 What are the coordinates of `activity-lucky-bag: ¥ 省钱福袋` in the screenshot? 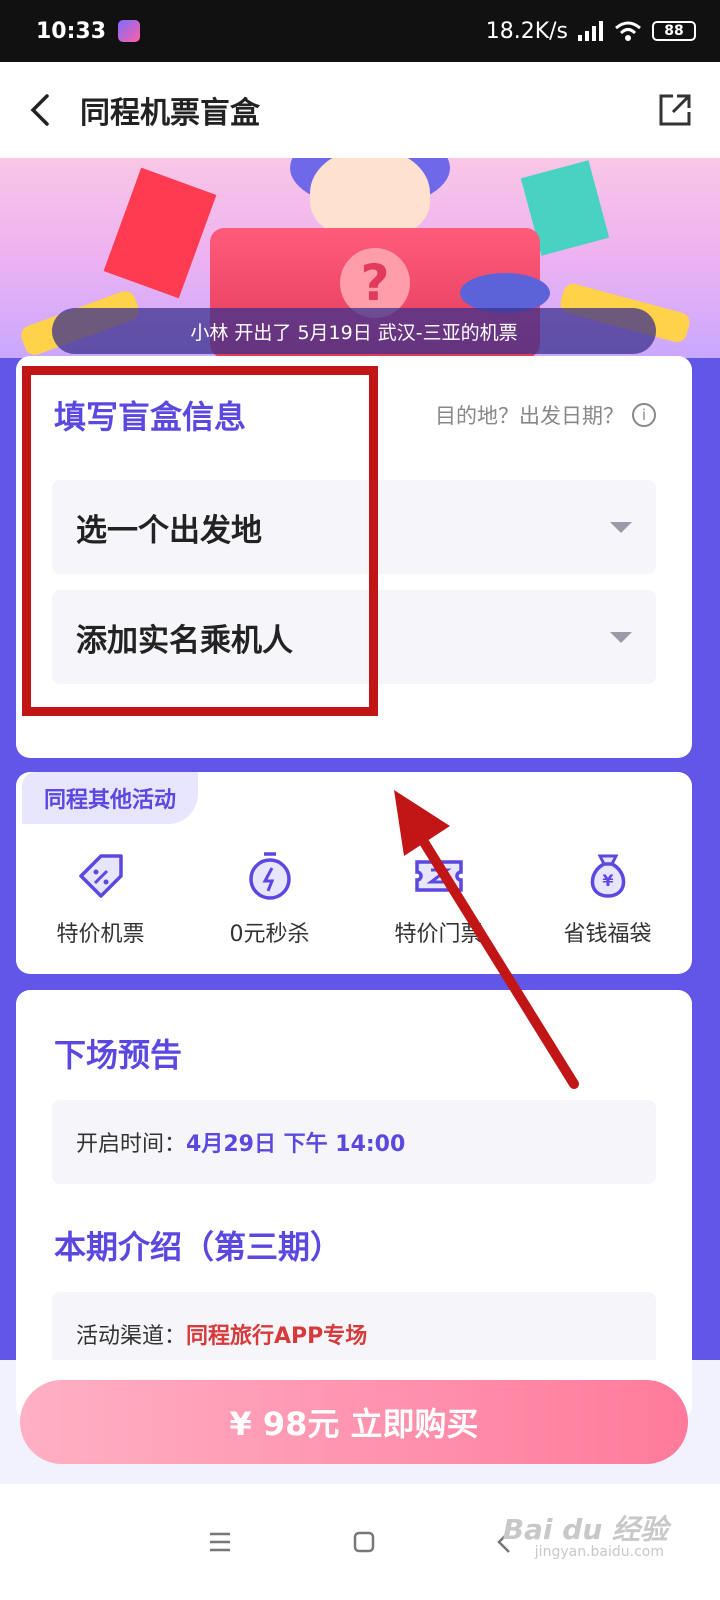 It's located at (607, 900).